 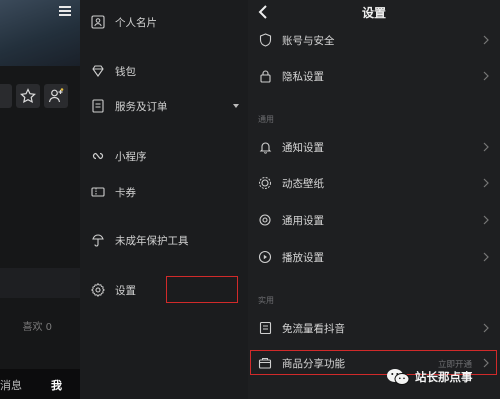 What do you see at coordinates (265, 220) in the screenshot?
I see `settings-icon` at bounding box center [265, 220].